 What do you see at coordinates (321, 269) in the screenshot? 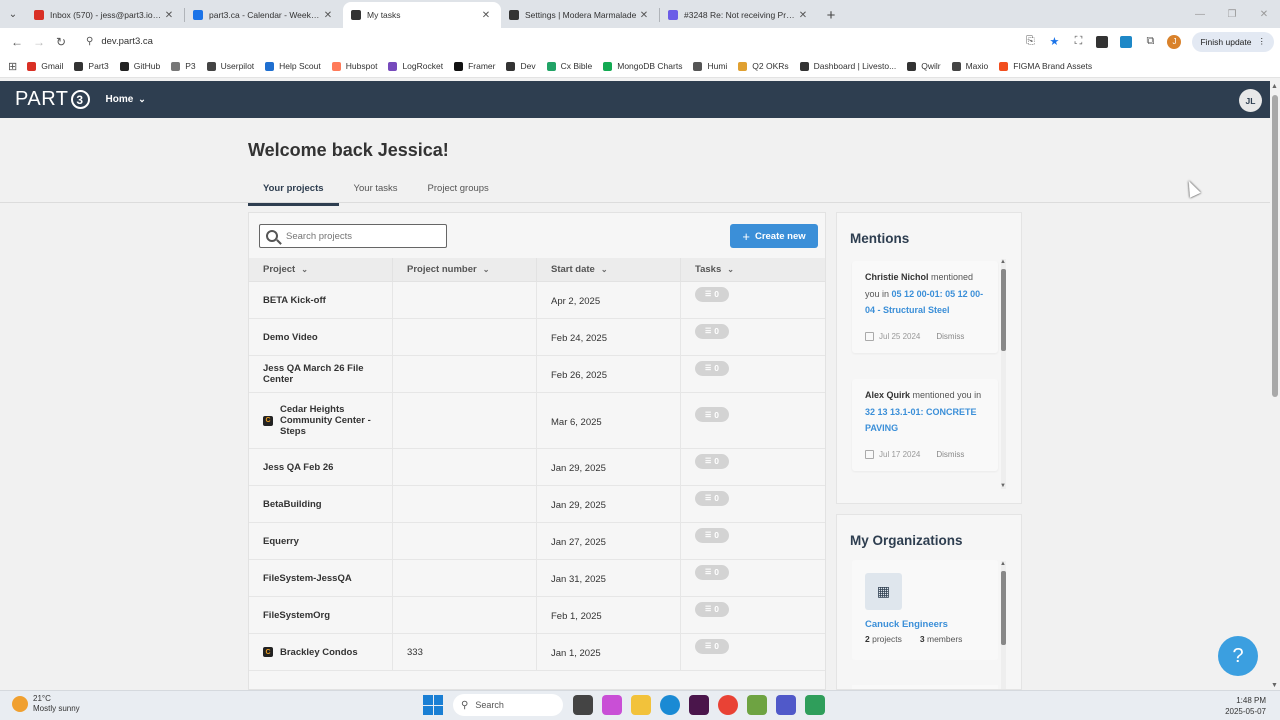
I see `column-header-project: Project ⌄` at bounding box center [321, 269].